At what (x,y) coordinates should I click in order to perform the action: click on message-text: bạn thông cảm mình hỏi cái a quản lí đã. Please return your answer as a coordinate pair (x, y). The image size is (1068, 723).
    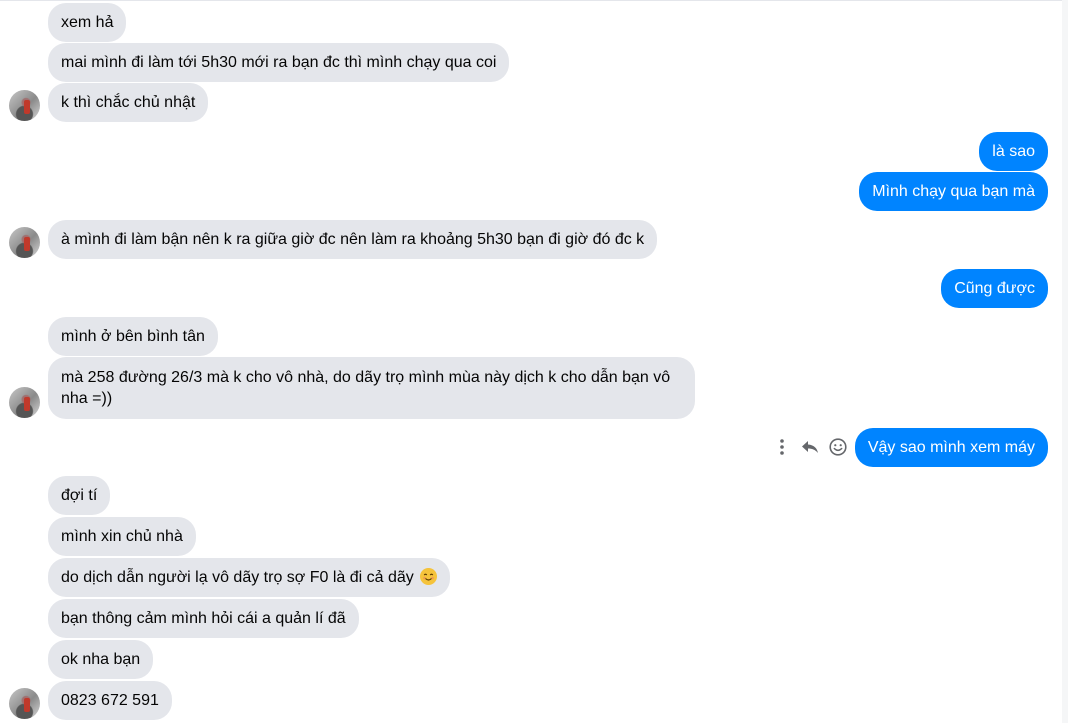
    Looking at the image, I should click on (203, 618).